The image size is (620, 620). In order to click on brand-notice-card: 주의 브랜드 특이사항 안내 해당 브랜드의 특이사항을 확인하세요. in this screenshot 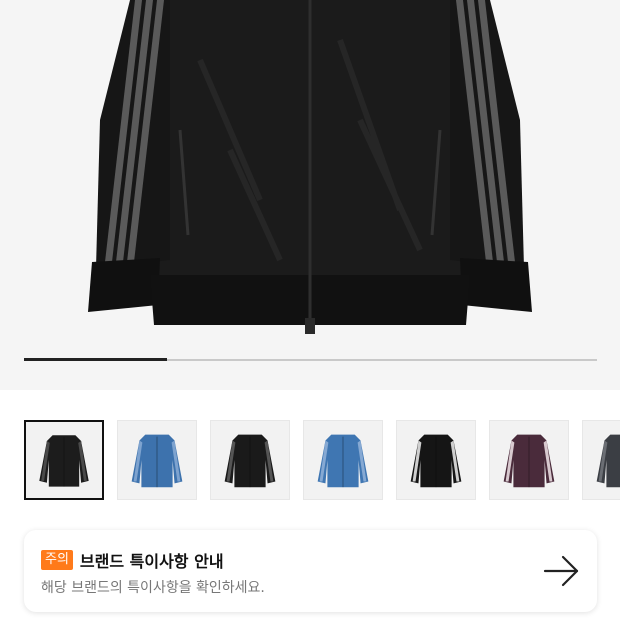, I will do `click(310, 571)`.